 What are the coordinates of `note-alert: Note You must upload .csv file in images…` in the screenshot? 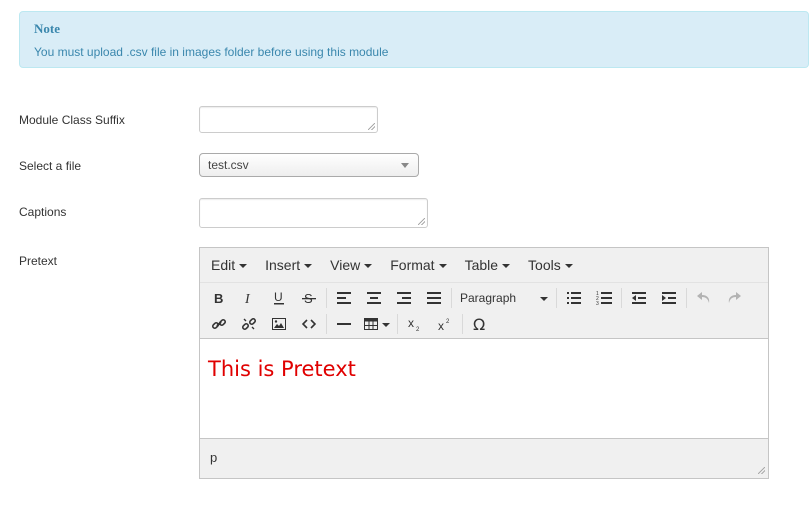 It's located at (414, 39).